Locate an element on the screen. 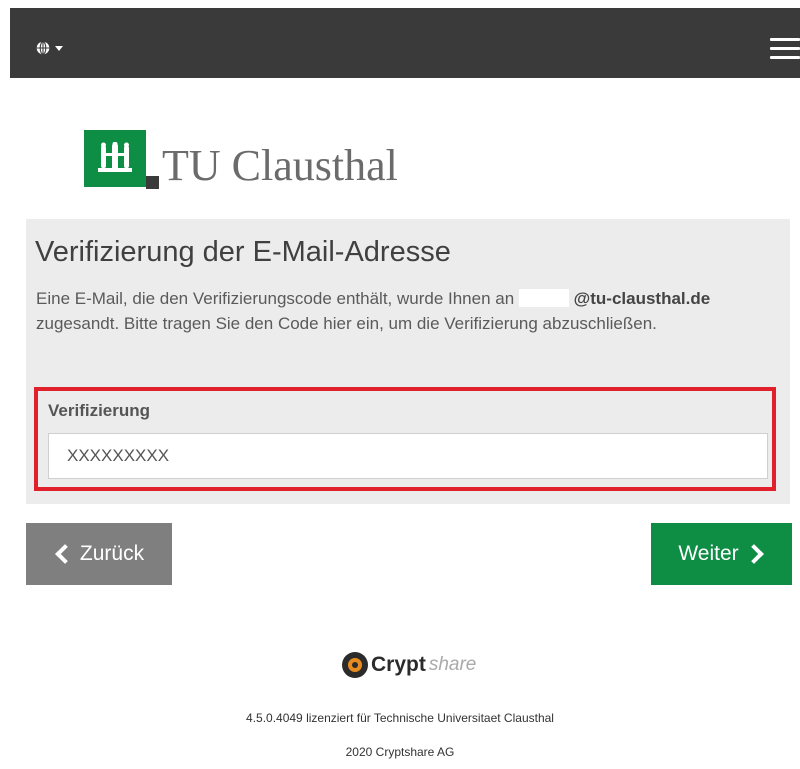 This screenshot has height=769, width=800. chevron-right-icon is located at coordinates (753, 554).